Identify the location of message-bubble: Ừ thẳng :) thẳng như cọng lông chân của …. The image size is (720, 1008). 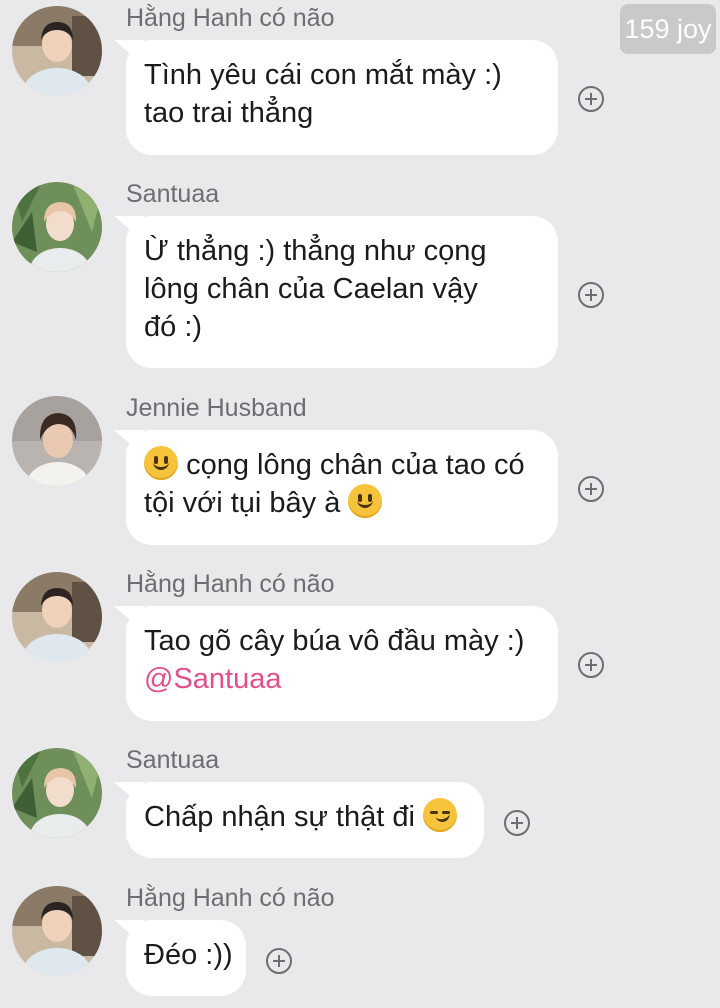
(342, 292).